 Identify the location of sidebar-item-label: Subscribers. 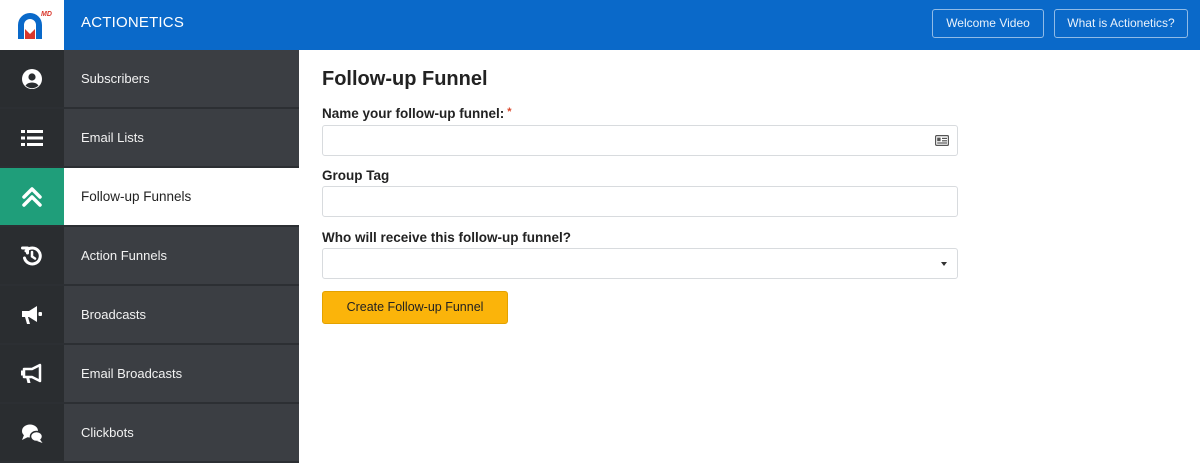
(115, 78).